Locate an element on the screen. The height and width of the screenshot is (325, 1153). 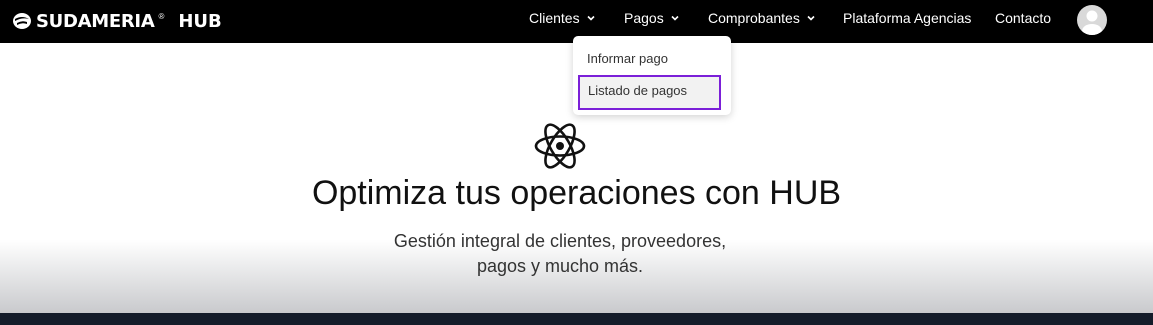
brand-logo: SUDAMERIA ® HUB is located at coordinates (117, 21).